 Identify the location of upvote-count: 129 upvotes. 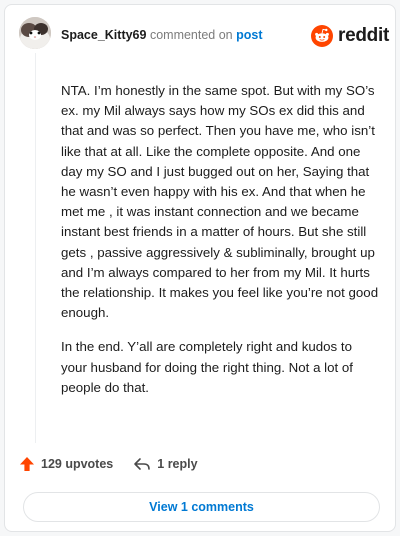
(77, 464).